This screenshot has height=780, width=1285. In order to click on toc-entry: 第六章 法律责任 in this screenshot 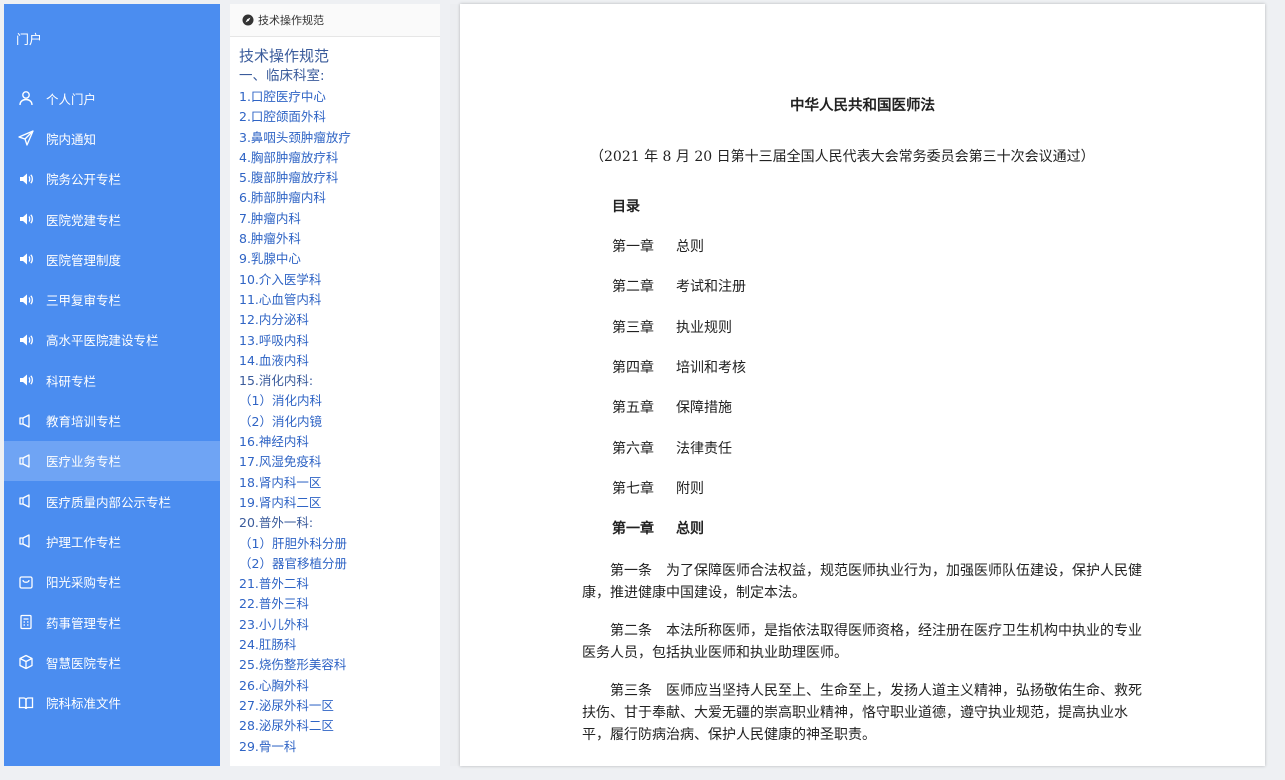, I will do `click(672, 448)`.